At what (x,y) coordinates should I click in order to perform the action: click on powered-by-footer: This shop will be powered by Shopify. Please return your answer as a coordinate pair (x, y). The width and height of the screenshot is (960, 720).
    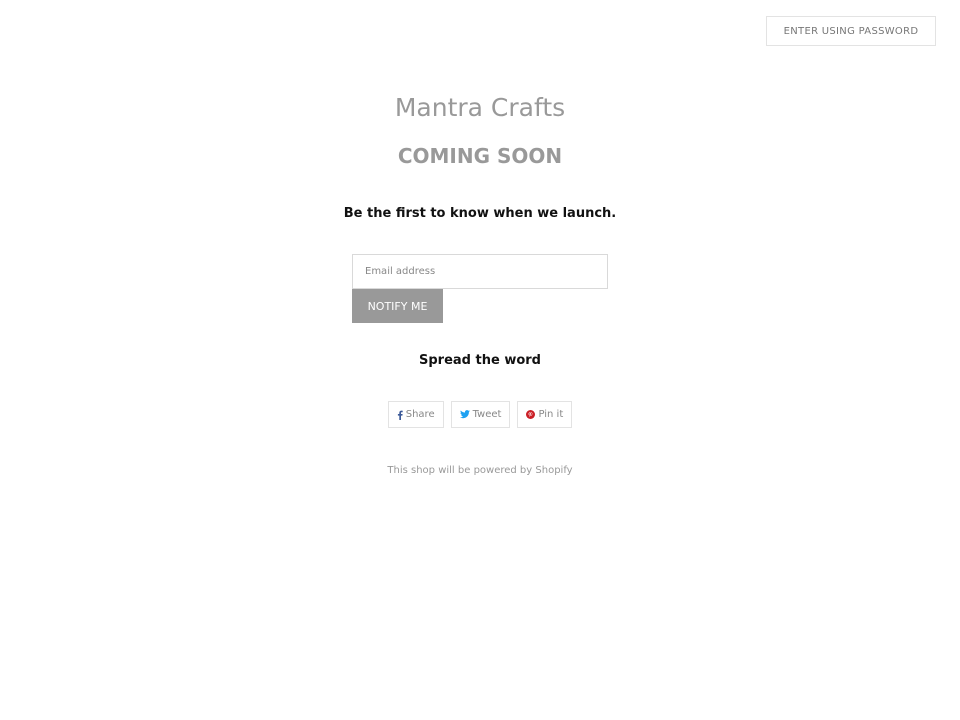
    Looking at the image, I should click on (480, 470).